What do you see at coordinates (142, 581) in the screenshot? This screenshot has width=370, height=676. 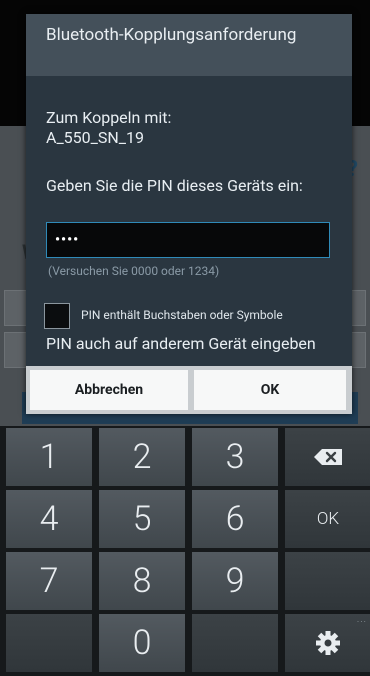 I see `key-8: 8` at bounding box center [142, 581].